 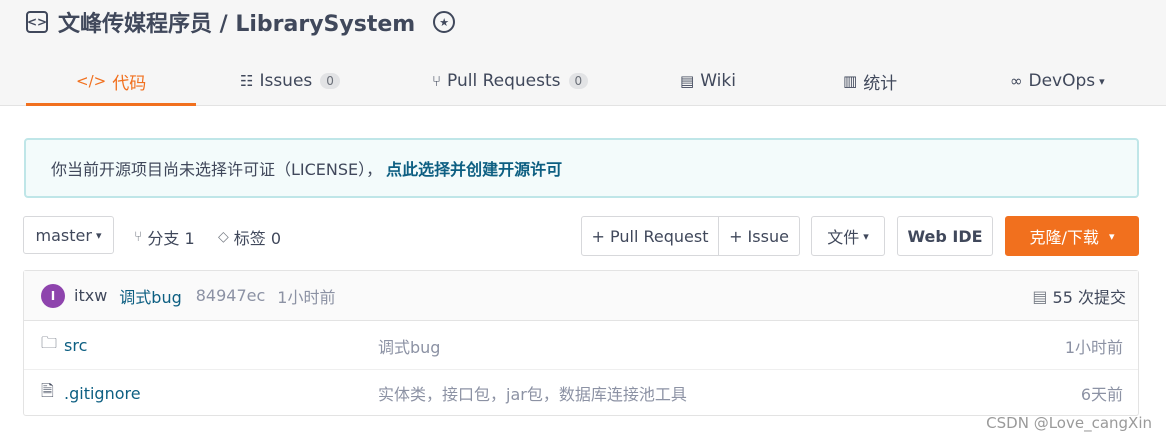 I want to click on web-ide-label: Web IDE, so click(x=945, y=236).